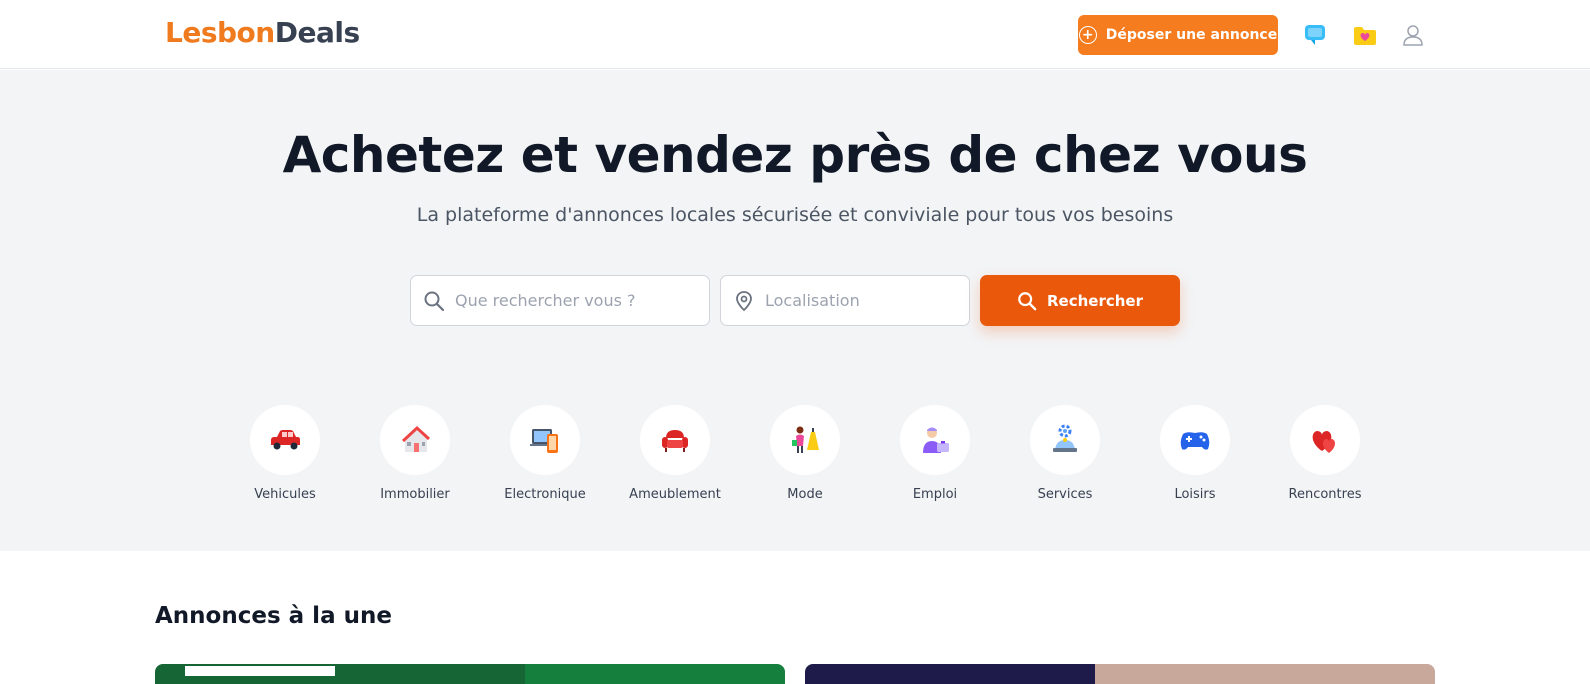 The image size is (1590, 684). I want to click on category-label: Vehicules, so click(285, 494).